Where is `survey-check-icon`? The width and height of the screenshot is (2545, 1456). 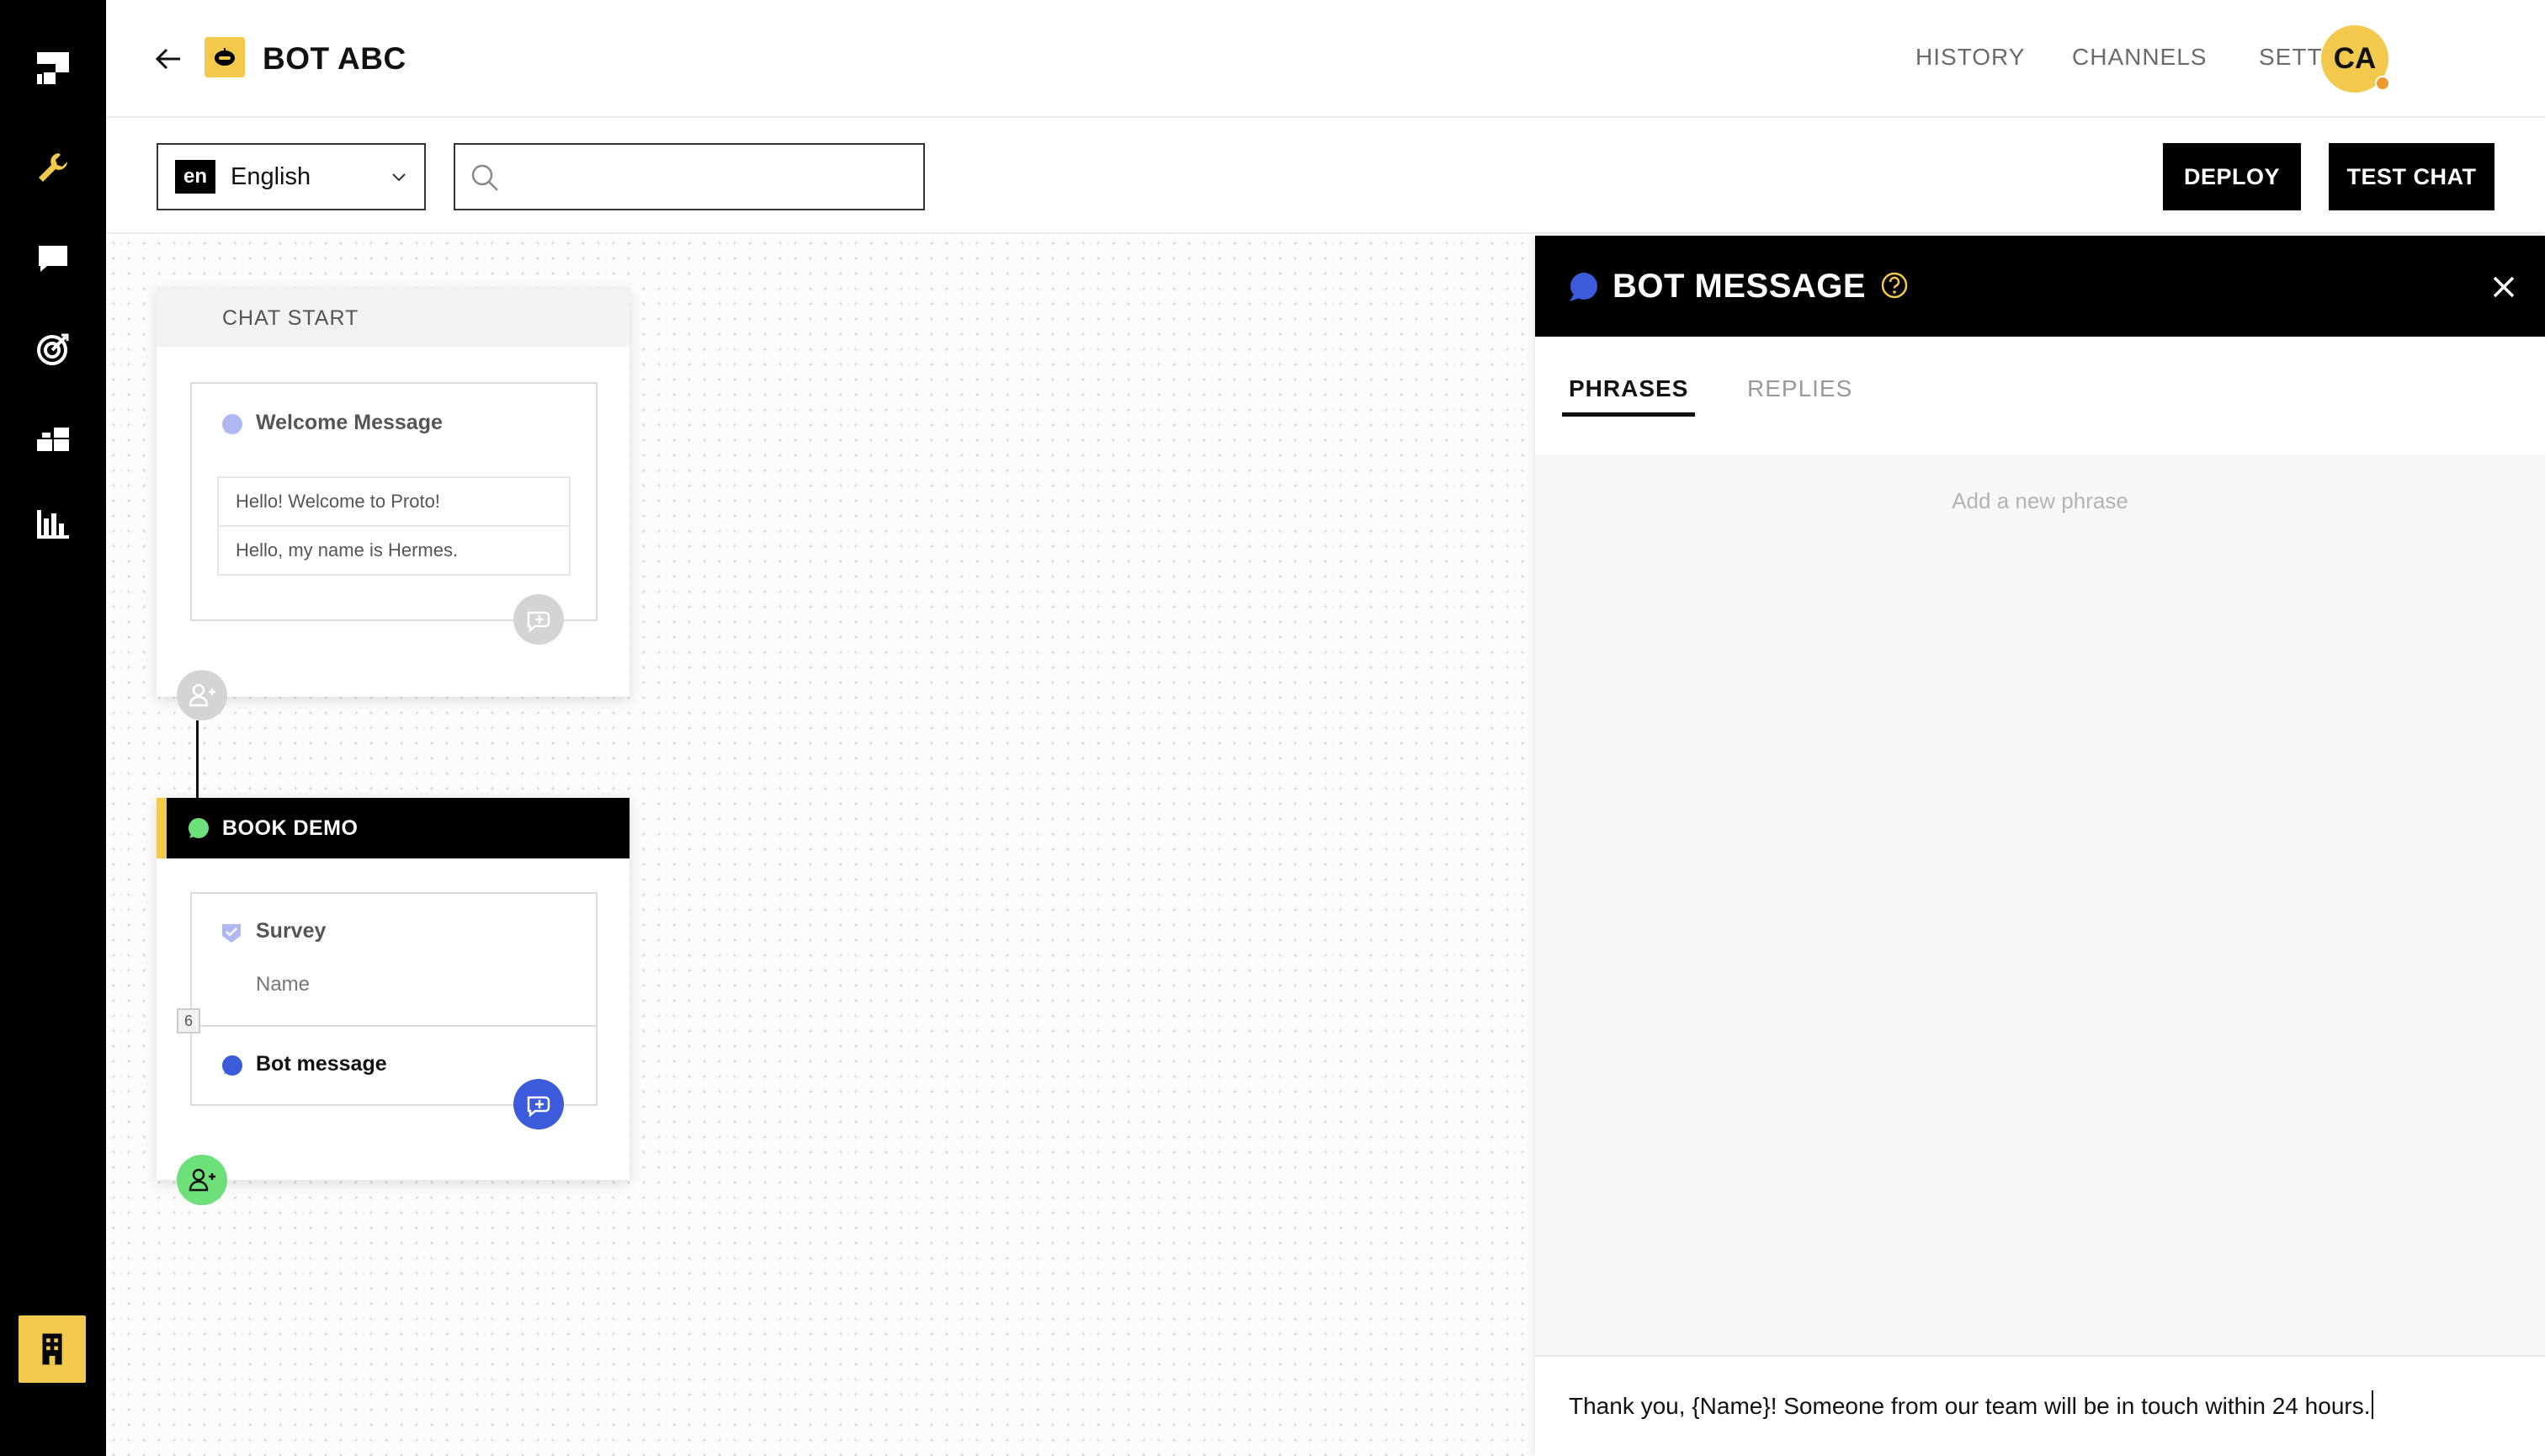 survey-check-icon is located at coordinates (231, 933).